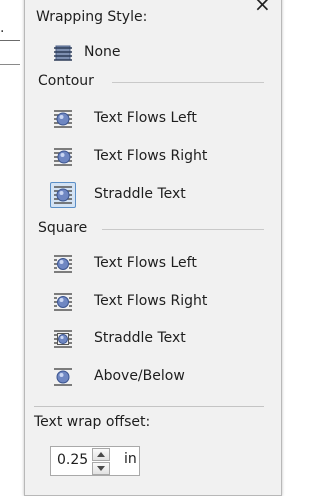 The image size is (320, 496). I want to click on spin-down-arrow-icon, so click(101, 468).